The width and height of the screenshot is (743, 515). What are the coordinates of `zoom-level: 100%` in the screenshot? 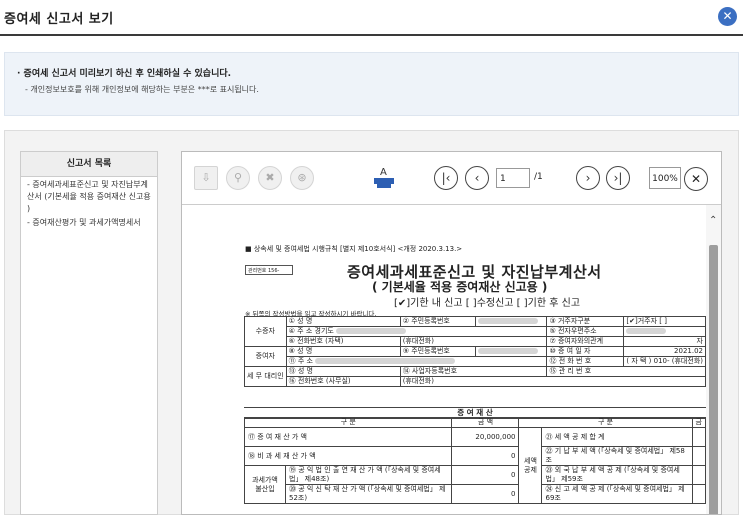 It's located at (665, 178).